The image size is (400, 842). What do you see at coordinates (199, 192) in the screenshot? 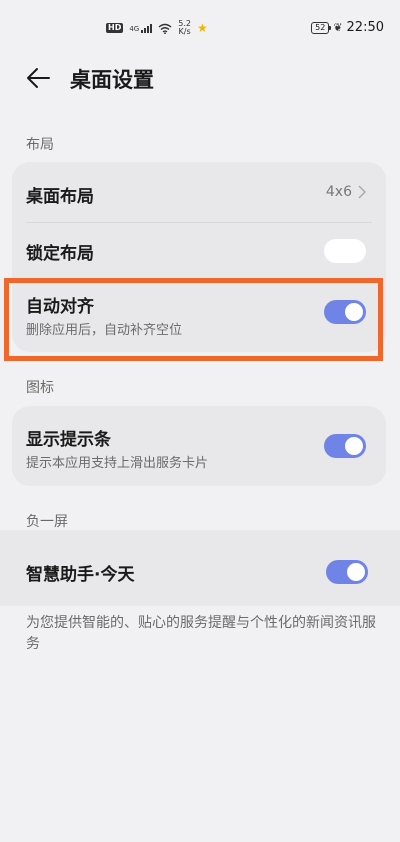
I see `desktop-layout-row: 桌面布局 4x6` at bounding box center [199, 192].